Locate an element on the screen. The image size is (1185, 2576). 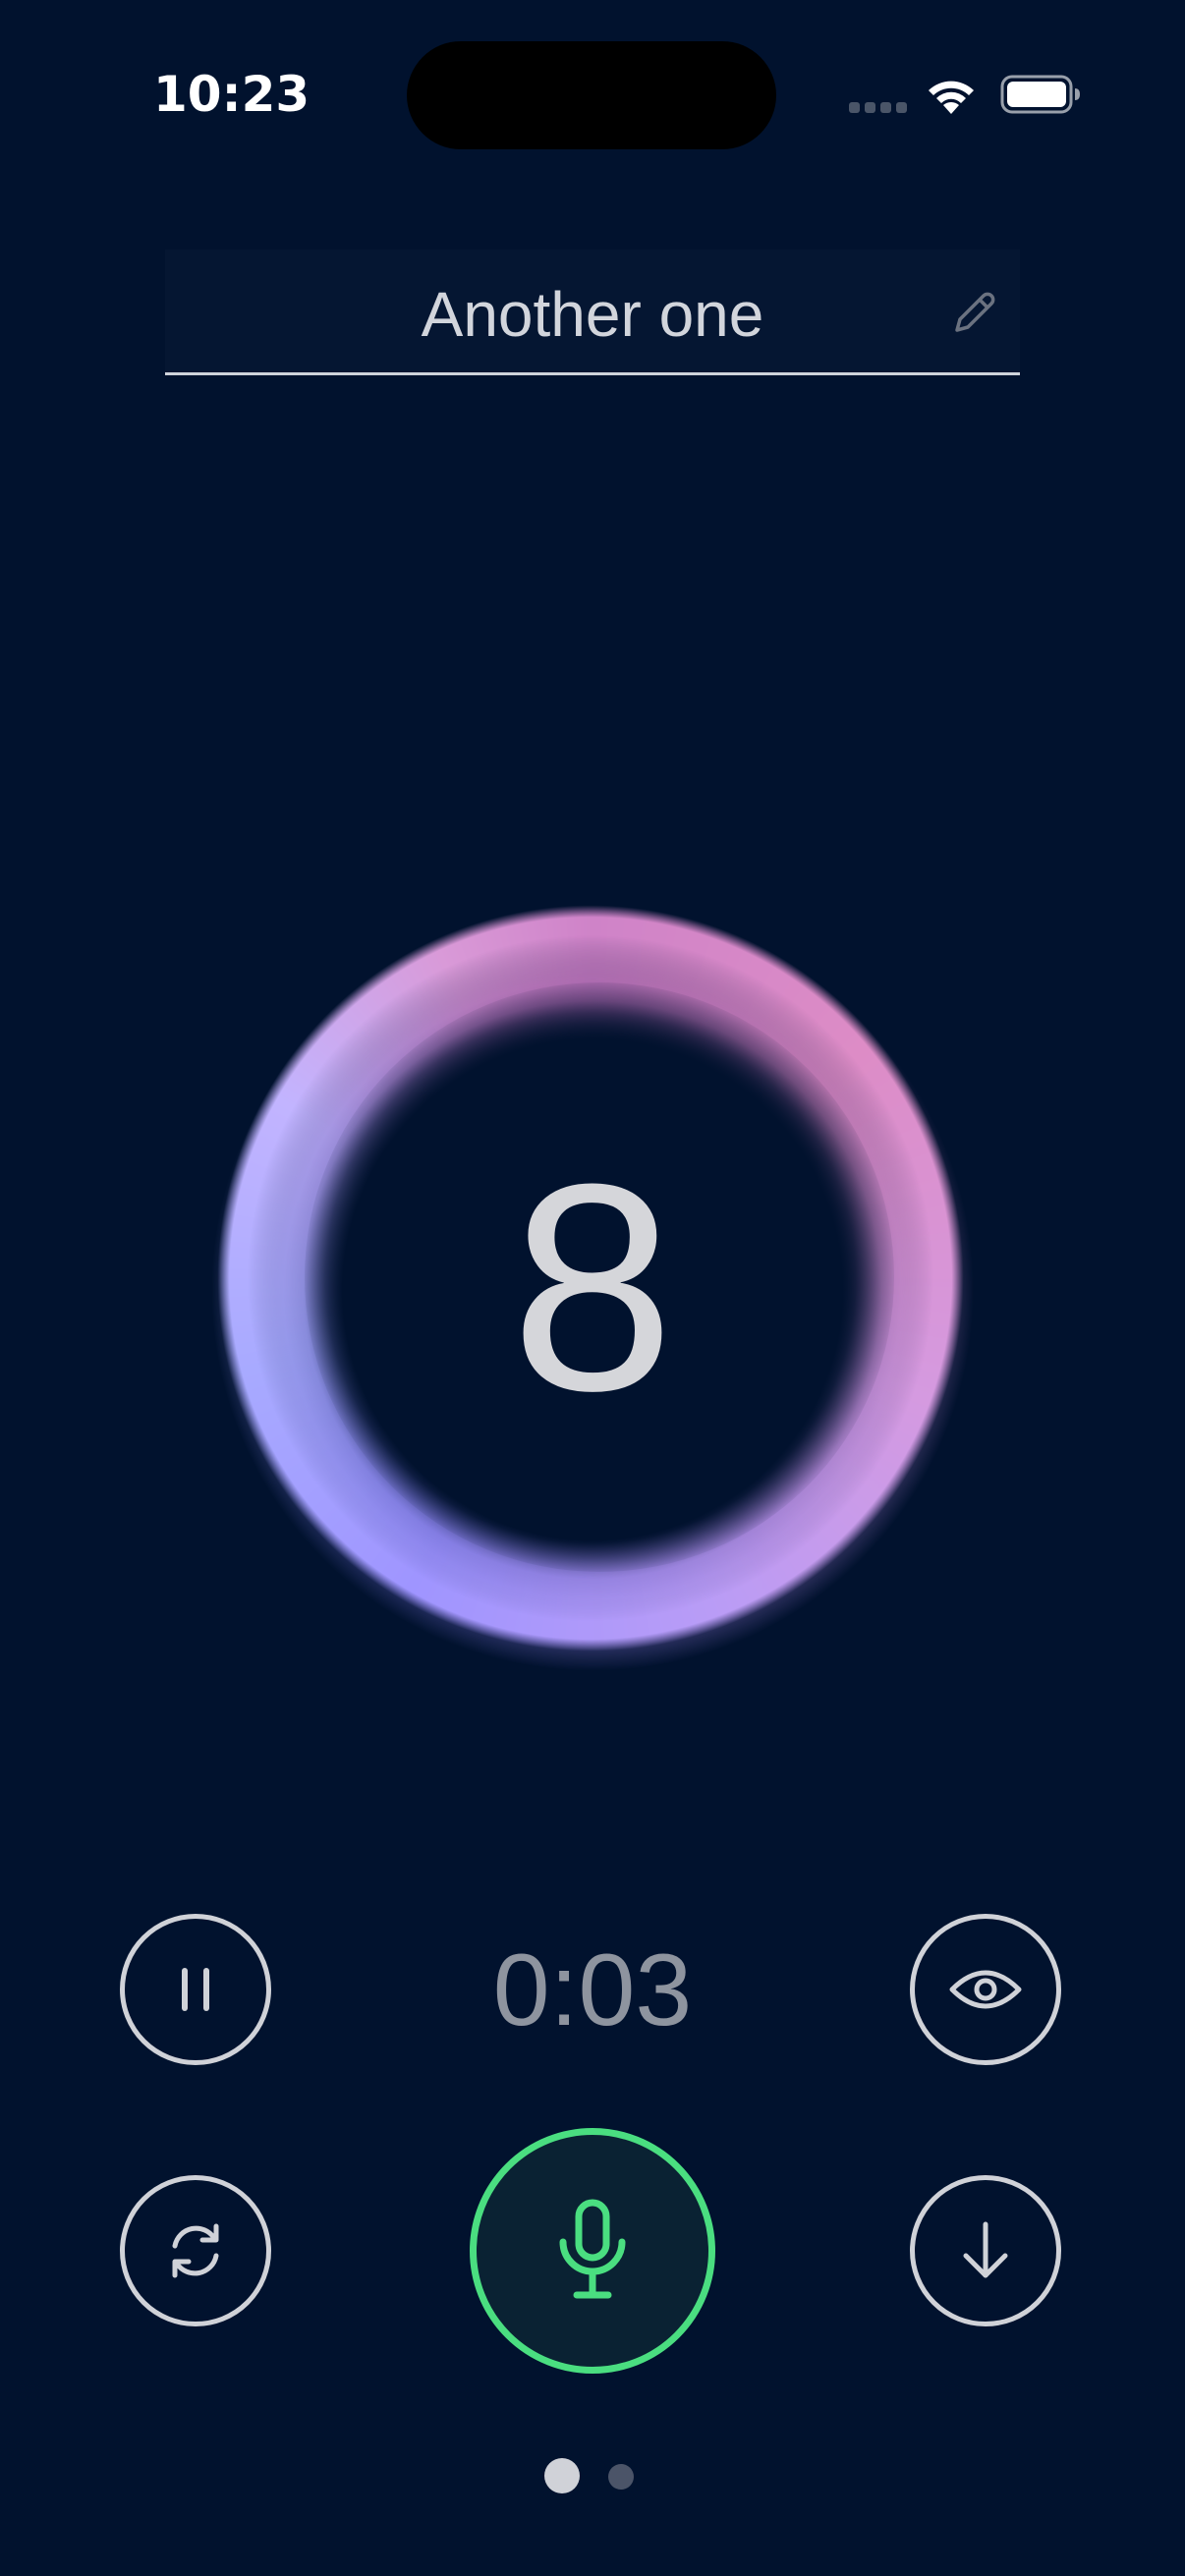
arrow-down-icon is located at coordinates (986, 2249).